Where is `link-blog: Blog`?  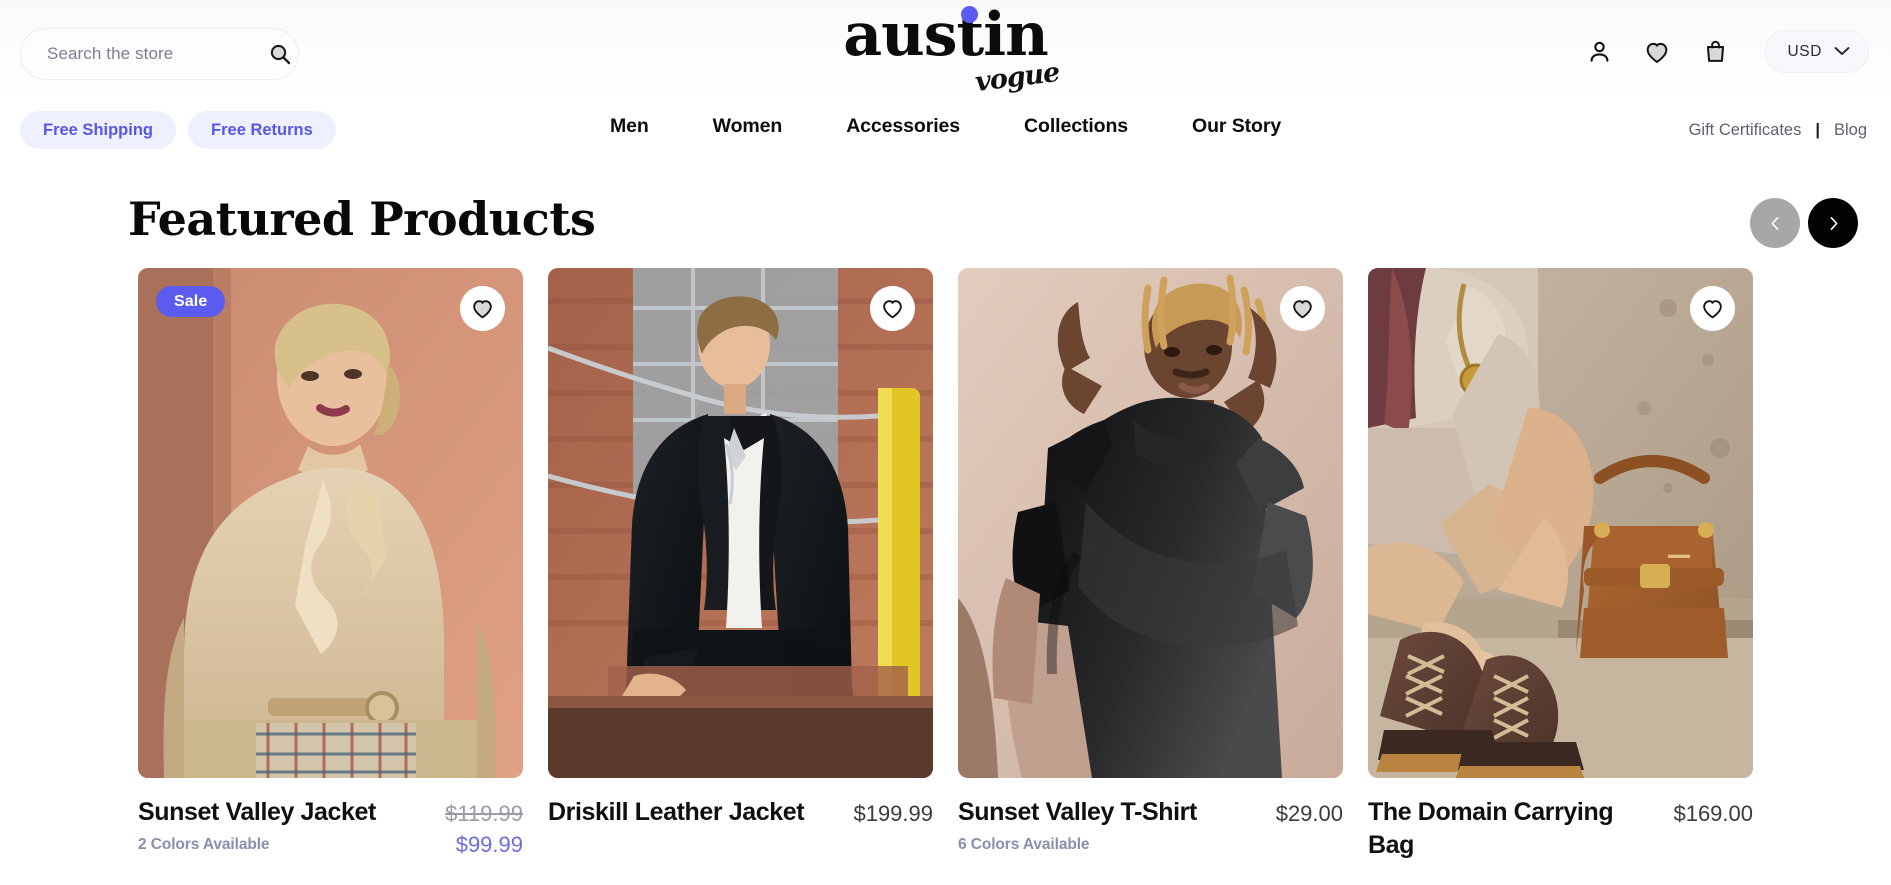
link-blog: Blog is located at coordinates (1850, 130).